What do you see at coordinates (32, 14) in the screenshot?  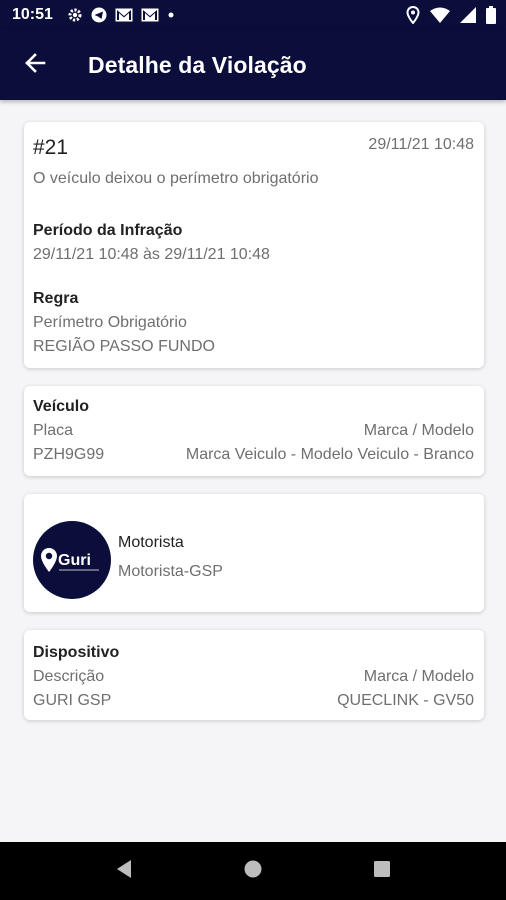 I see `status-time: 10:51` at bounding box center [32, 14].